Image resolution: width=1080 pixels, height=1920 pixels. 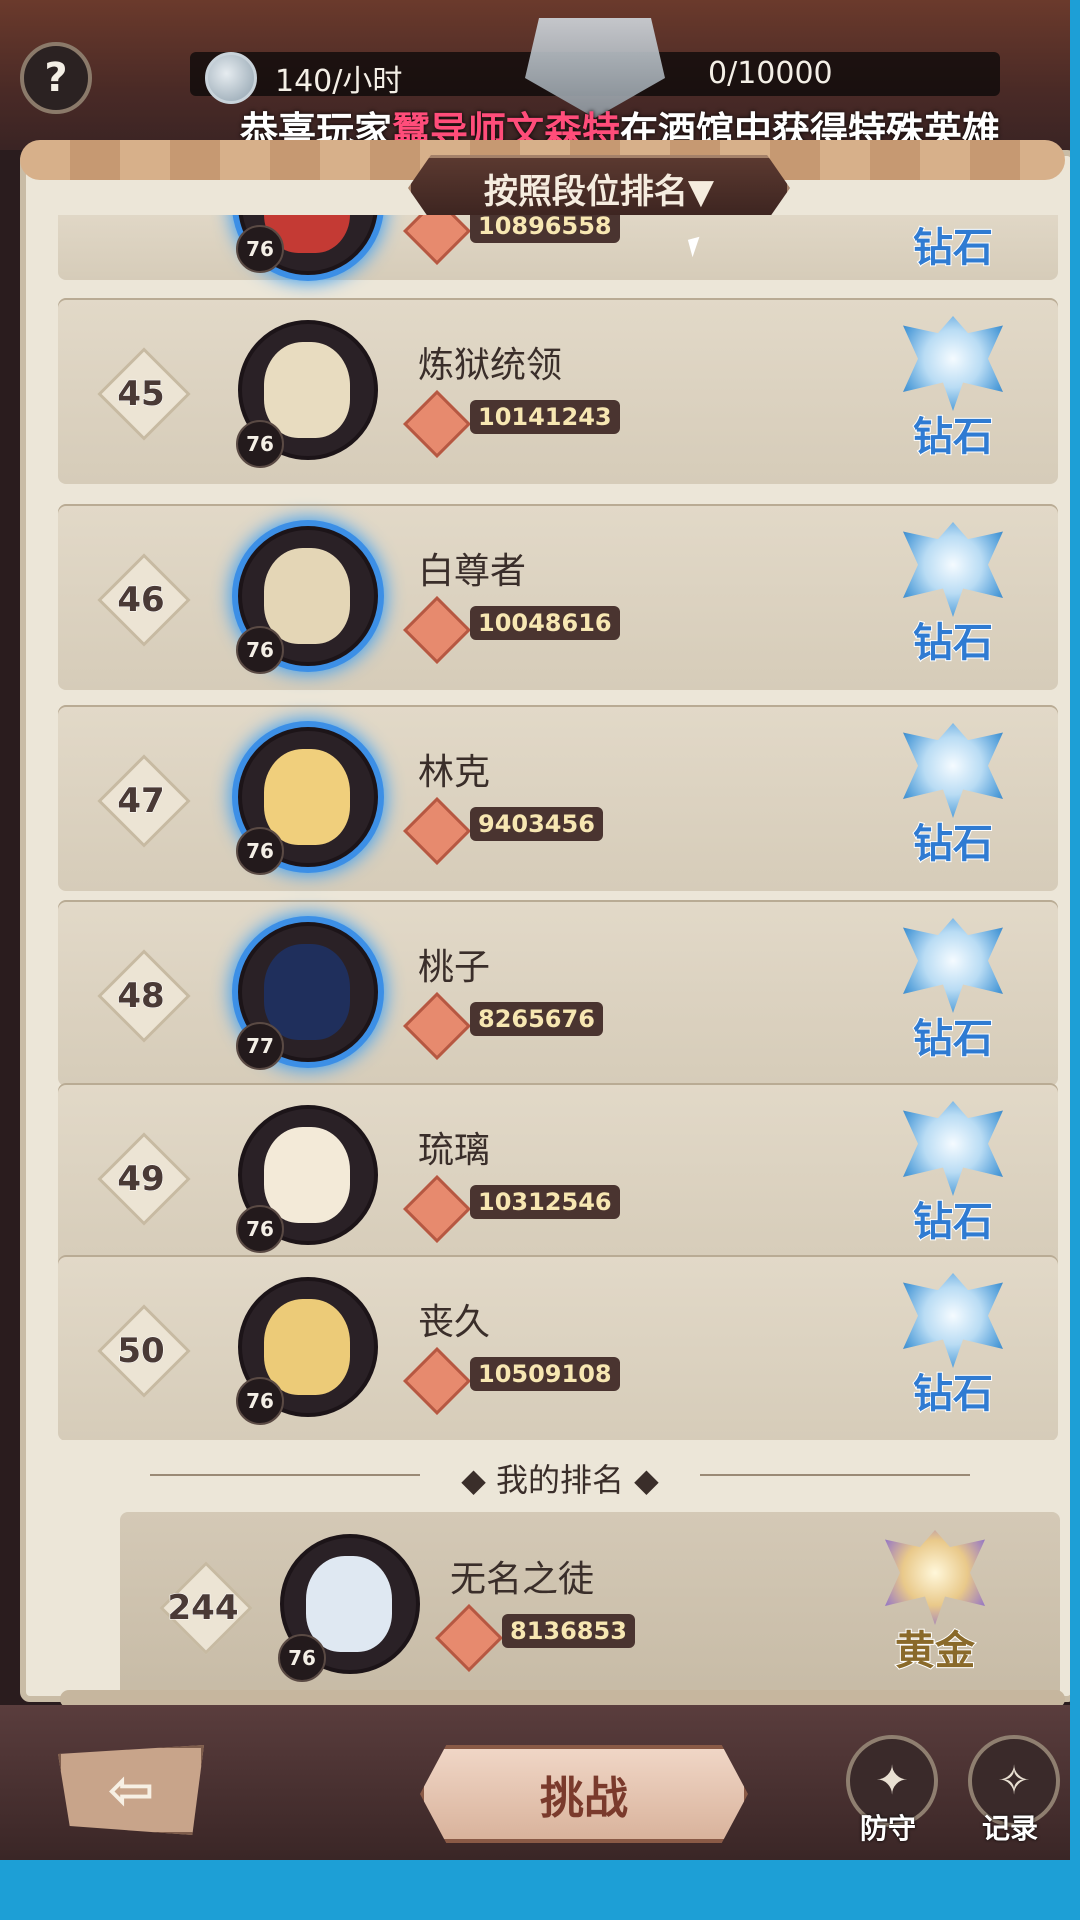 What do you see at coordinates (599, 188) in the screenshot?
I see `sort-by-tier-dropdown: 按照段位排名▼` at bounding box center [599, 188].